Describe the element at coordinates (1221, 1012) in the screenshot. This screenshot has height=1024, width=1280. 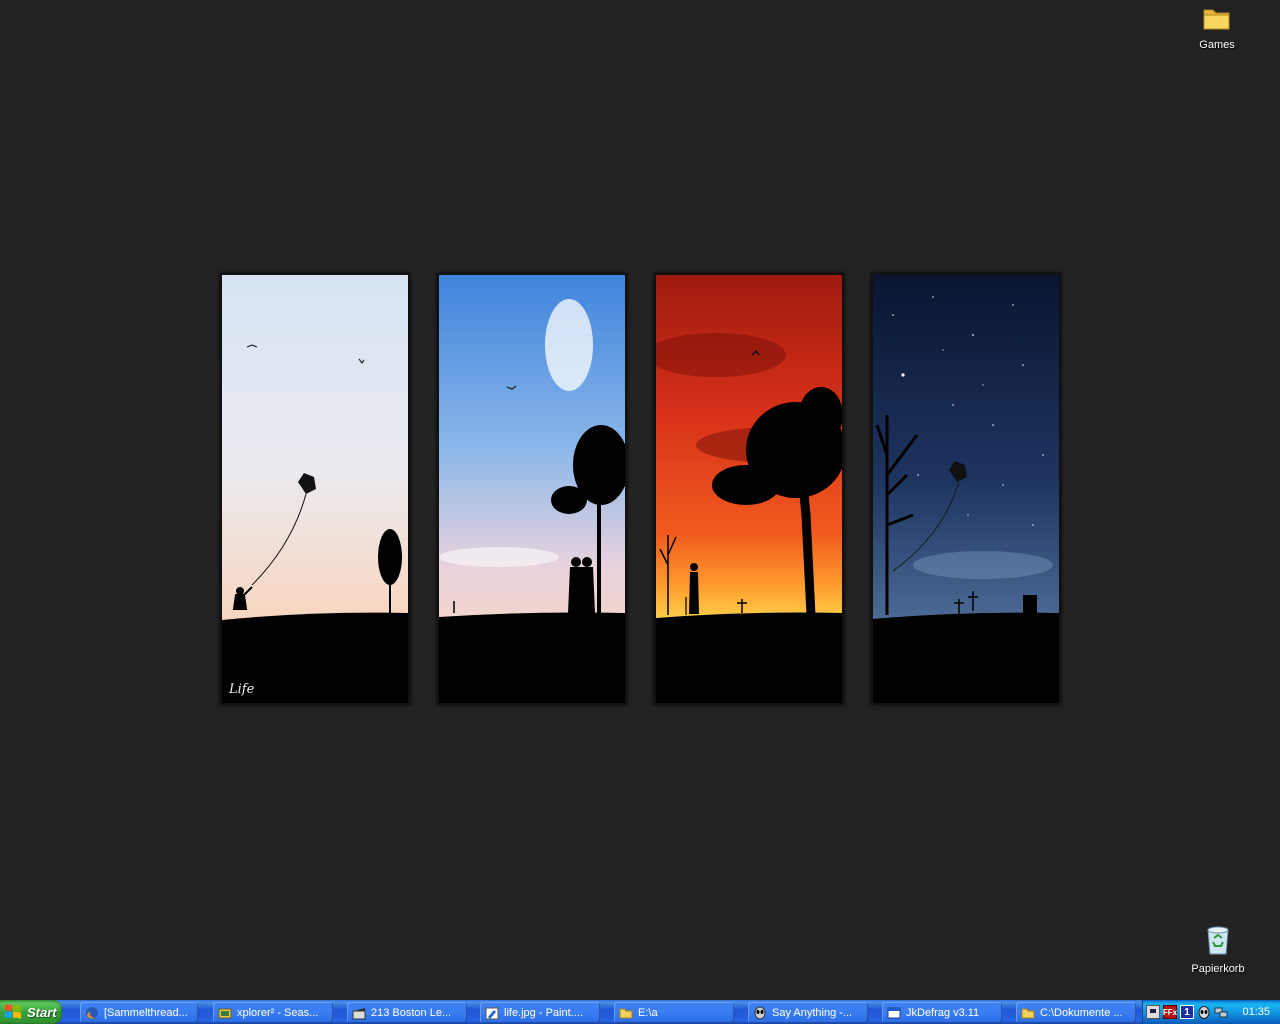
I see `network-icon` at that location.